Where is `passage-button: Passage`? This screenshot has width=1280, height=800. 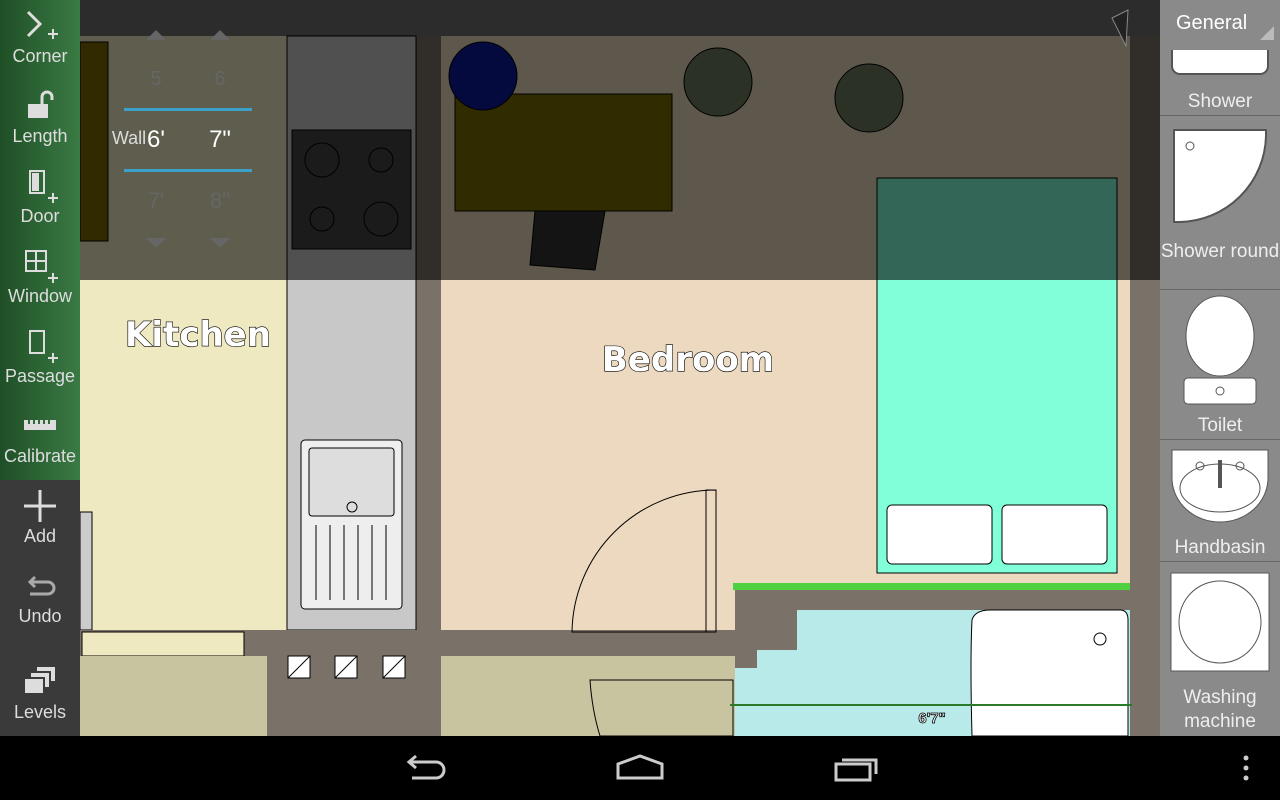 passage-button: Passage is located at coordinates (40, 360).